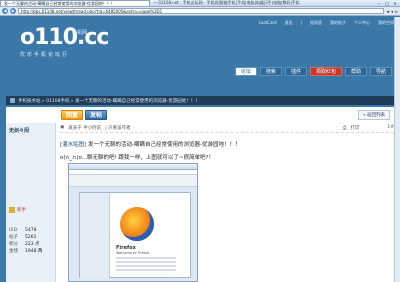  What do you see at coordinates (268, 23) in the screenshot?
I see `top-link-user: LastCard` at bounding box center [268, 23].